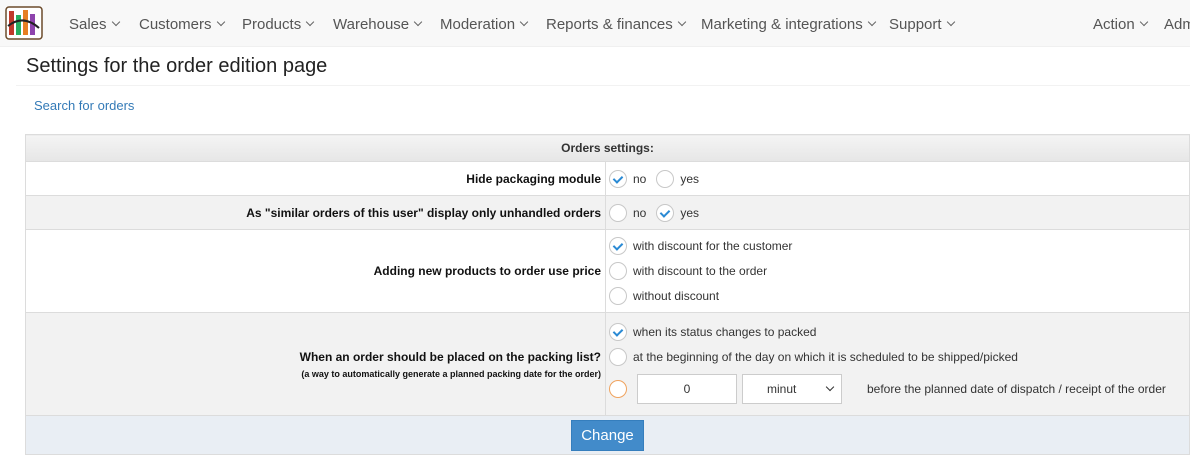  What do you see at coordinates (915, 24) in the screenshot?
I see `nav-support-label: Support` at bounding box center [915, 24].